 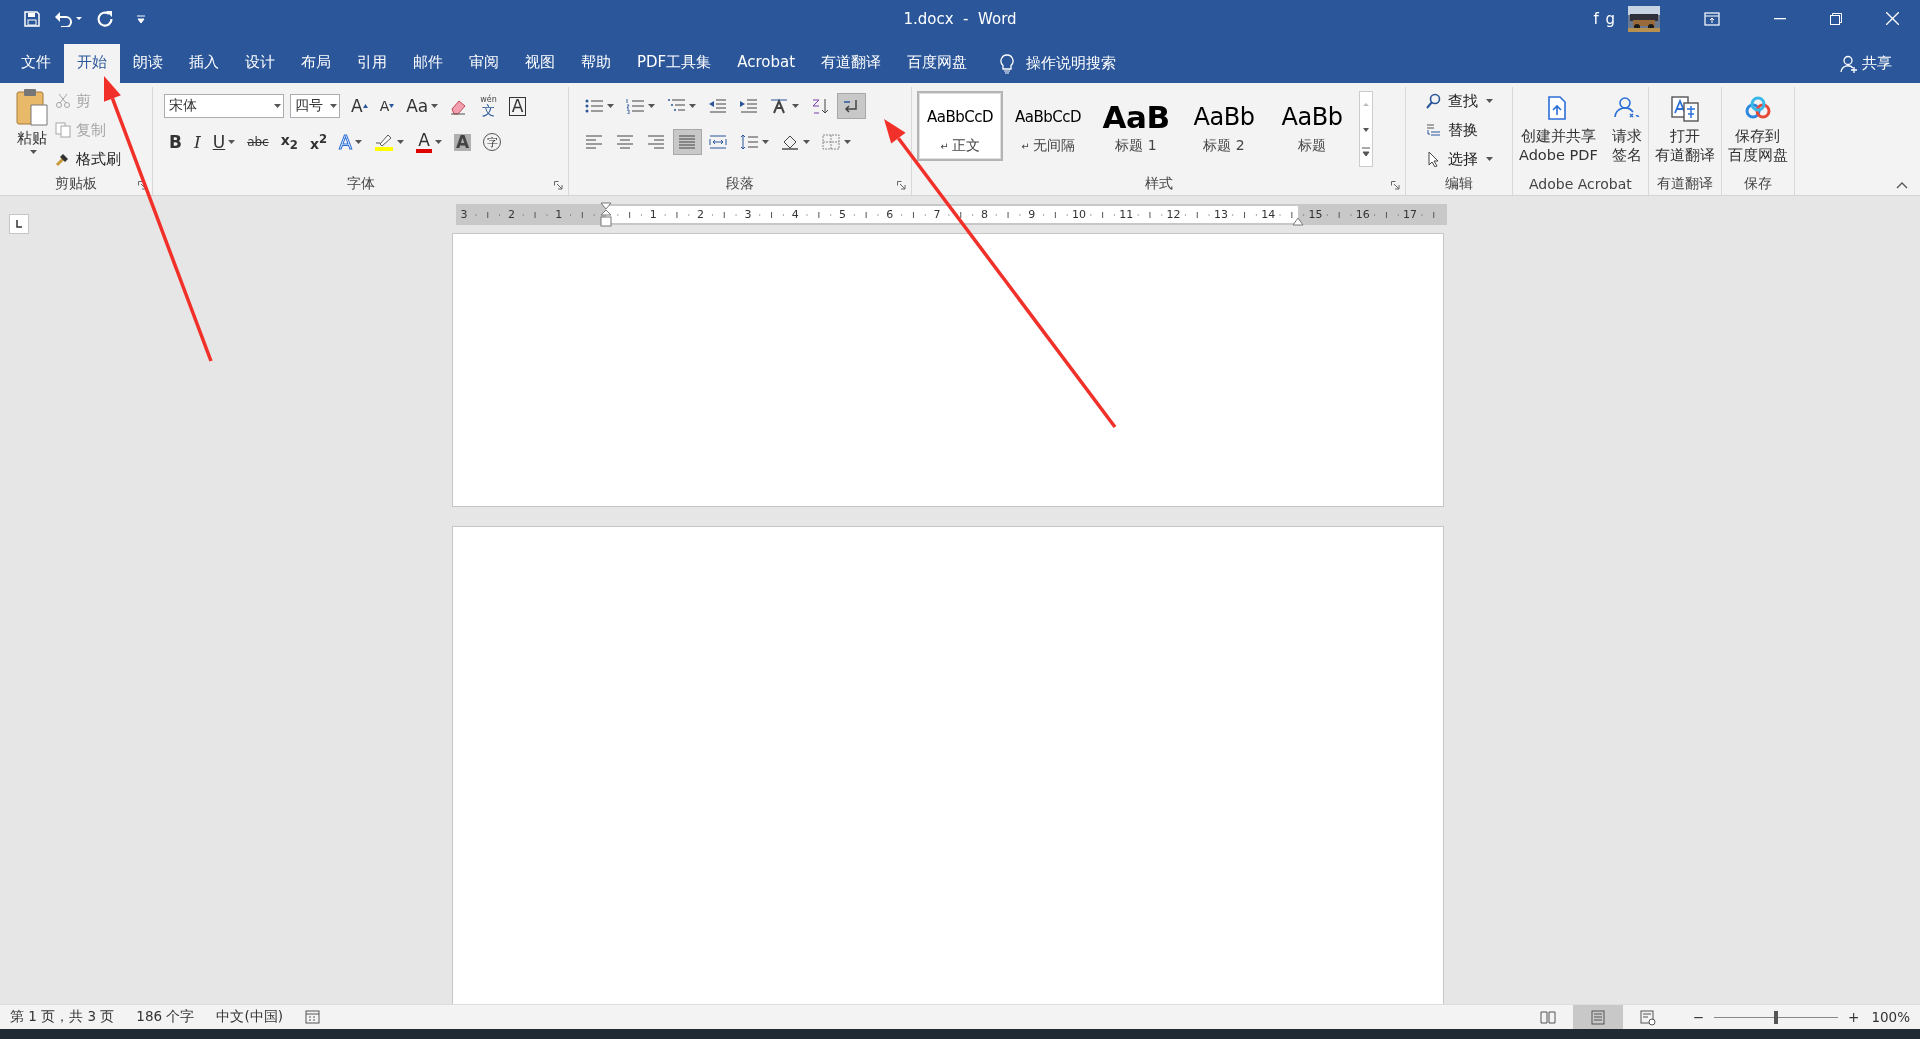 What do you see at coordinates (365, 106) in the screenshot?
I see `triangle-up-icon` at bounding box center [365, 106].